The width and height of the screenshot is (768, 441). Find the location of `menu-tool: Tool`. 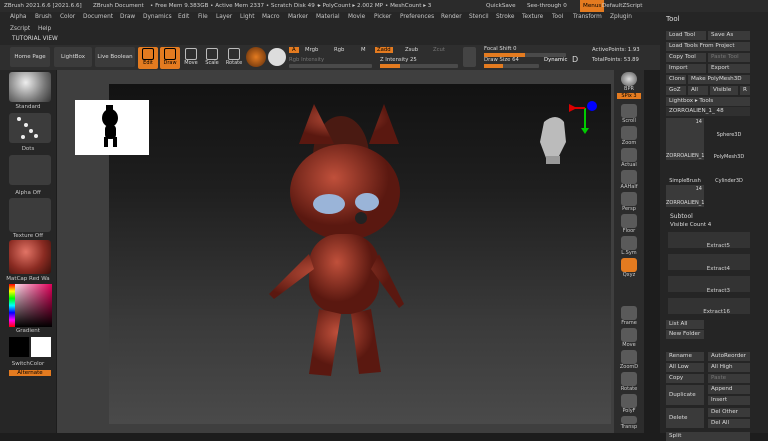

menu-tool: Tool is located at coordinates (557, 17).